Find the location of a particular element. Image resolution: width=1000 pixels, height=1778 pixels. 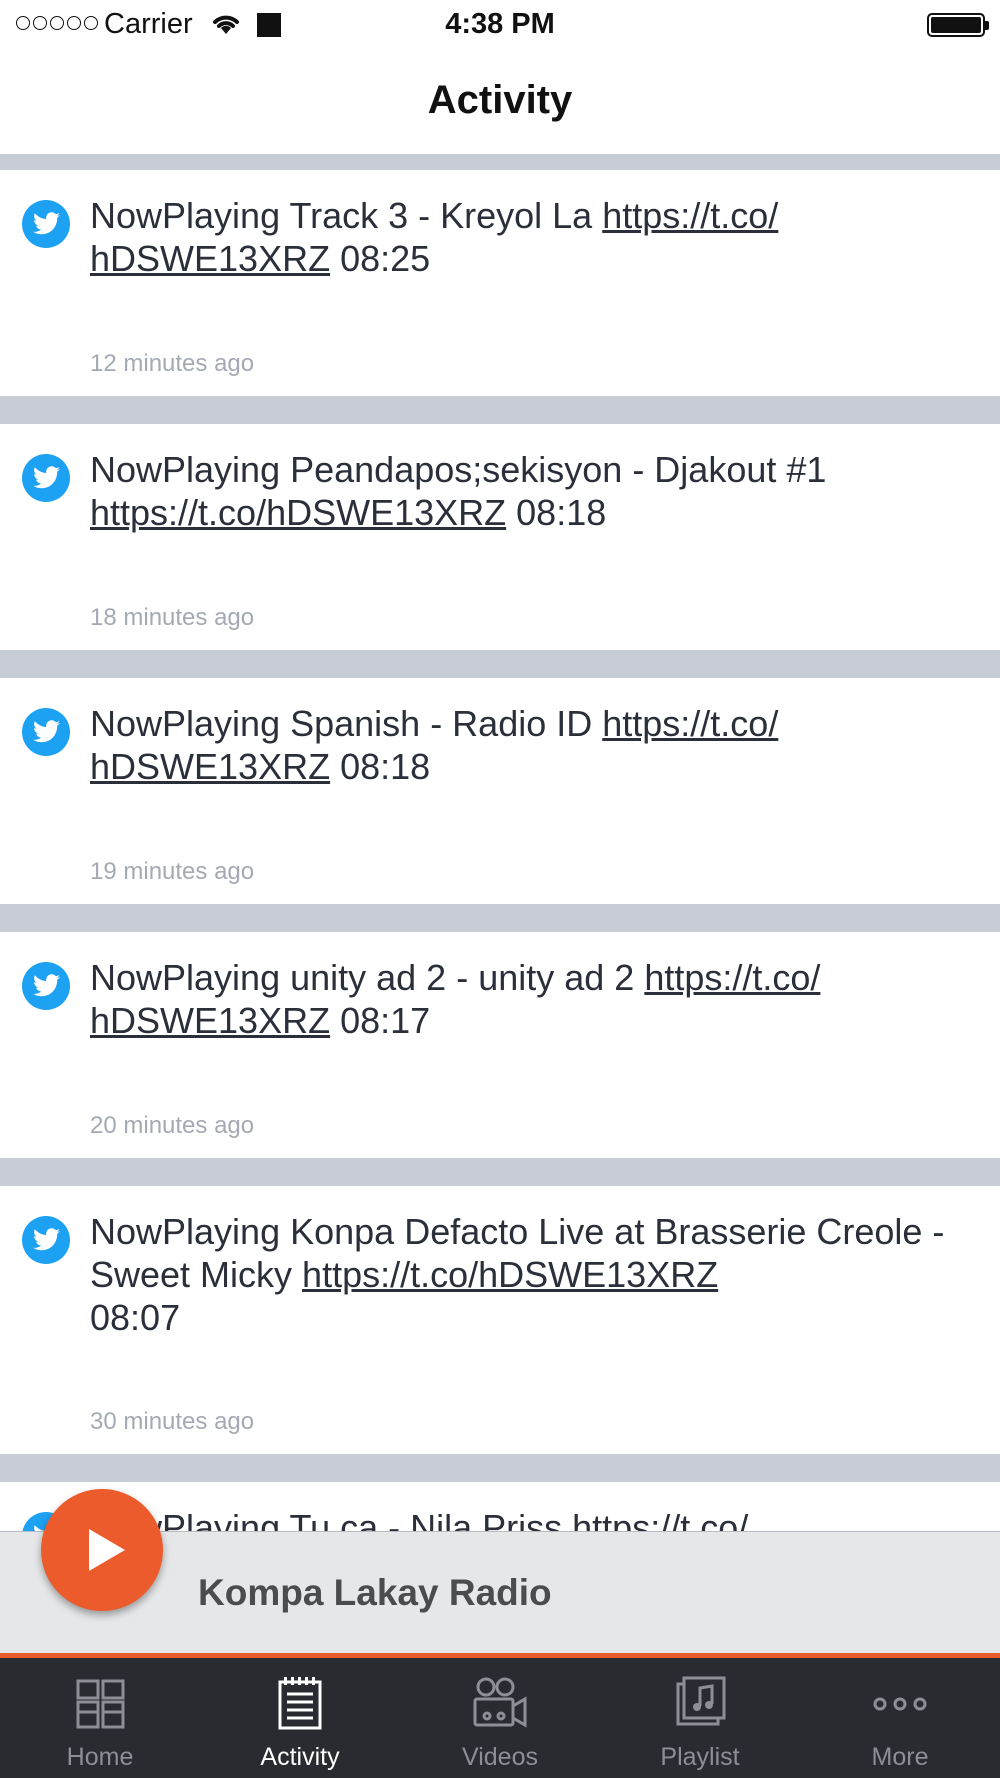

home-grid-icon is located at coordinates (100, 1704).